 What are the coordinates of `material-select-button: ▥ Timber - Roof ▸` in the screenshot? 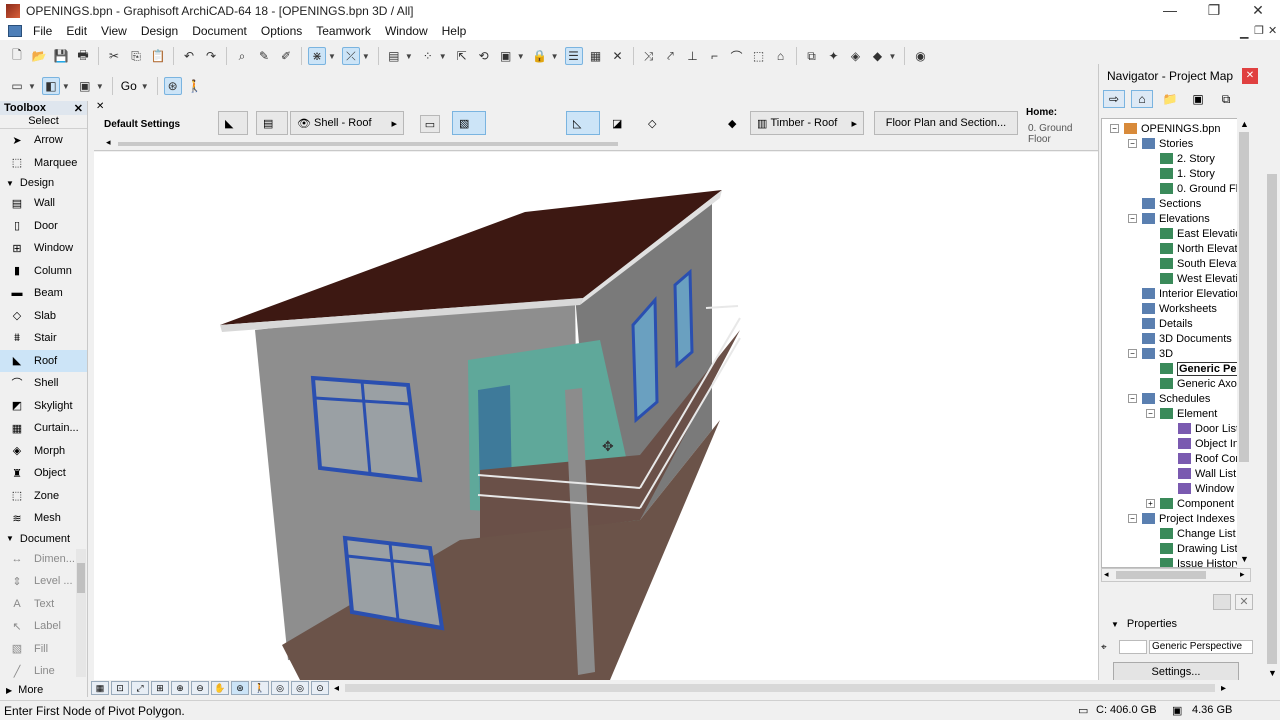 It's located at (807, 123).